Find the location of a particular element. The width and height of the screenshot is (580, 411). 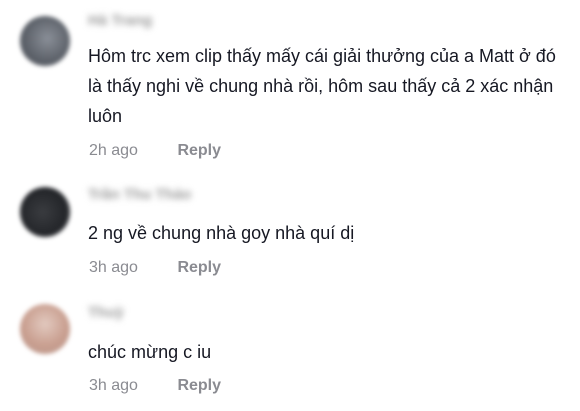

comment-username: Hà Trang is located at coordinates (120, 20).